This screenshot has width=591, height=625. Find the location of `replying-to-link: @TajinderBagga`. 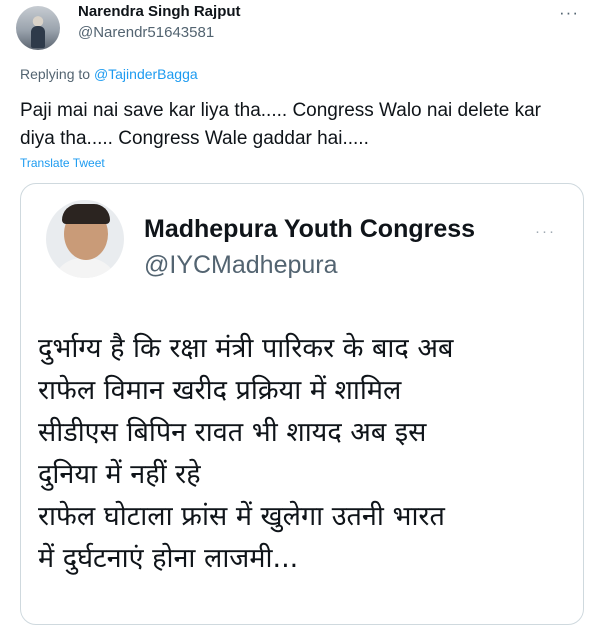

replying-to-link: @TajinderBagga is located at coordinates (146, 74).